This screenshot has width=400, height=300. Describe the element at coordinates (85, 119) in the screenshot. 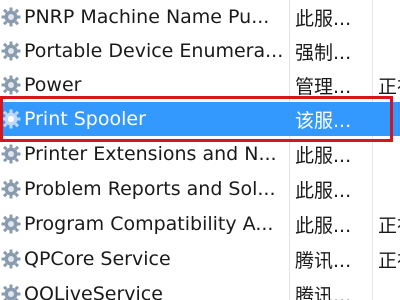

I see `service-name: Print Spooler` at that location.